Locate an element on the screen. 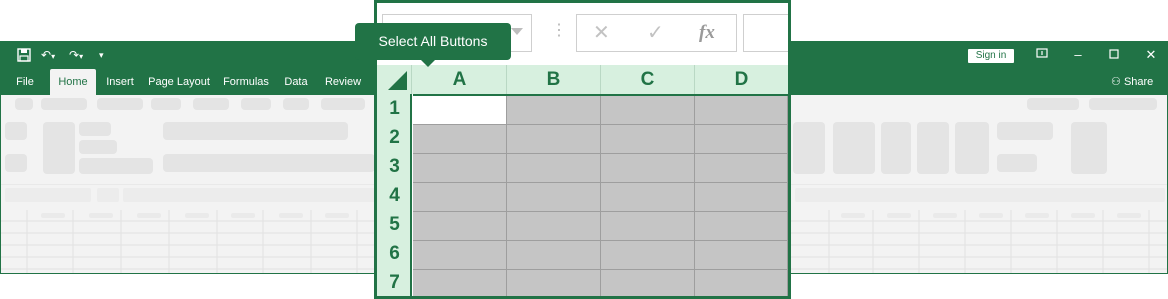  insert-function-icon: fx is located at coordinates (707, 33).